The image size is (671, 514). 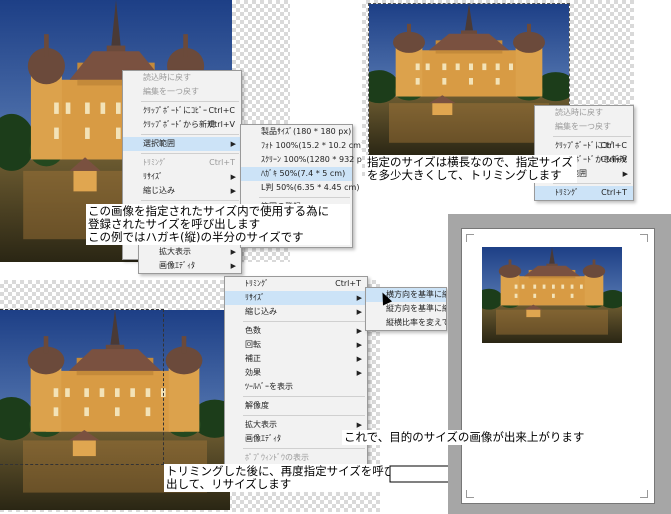 What do you see at coordinates (303, 173) in the screenshot?
I see `menu-item-label: ﾊｶﾞｷ 50%(7.4 * 5 cm)` at bounding box center [303, 173].